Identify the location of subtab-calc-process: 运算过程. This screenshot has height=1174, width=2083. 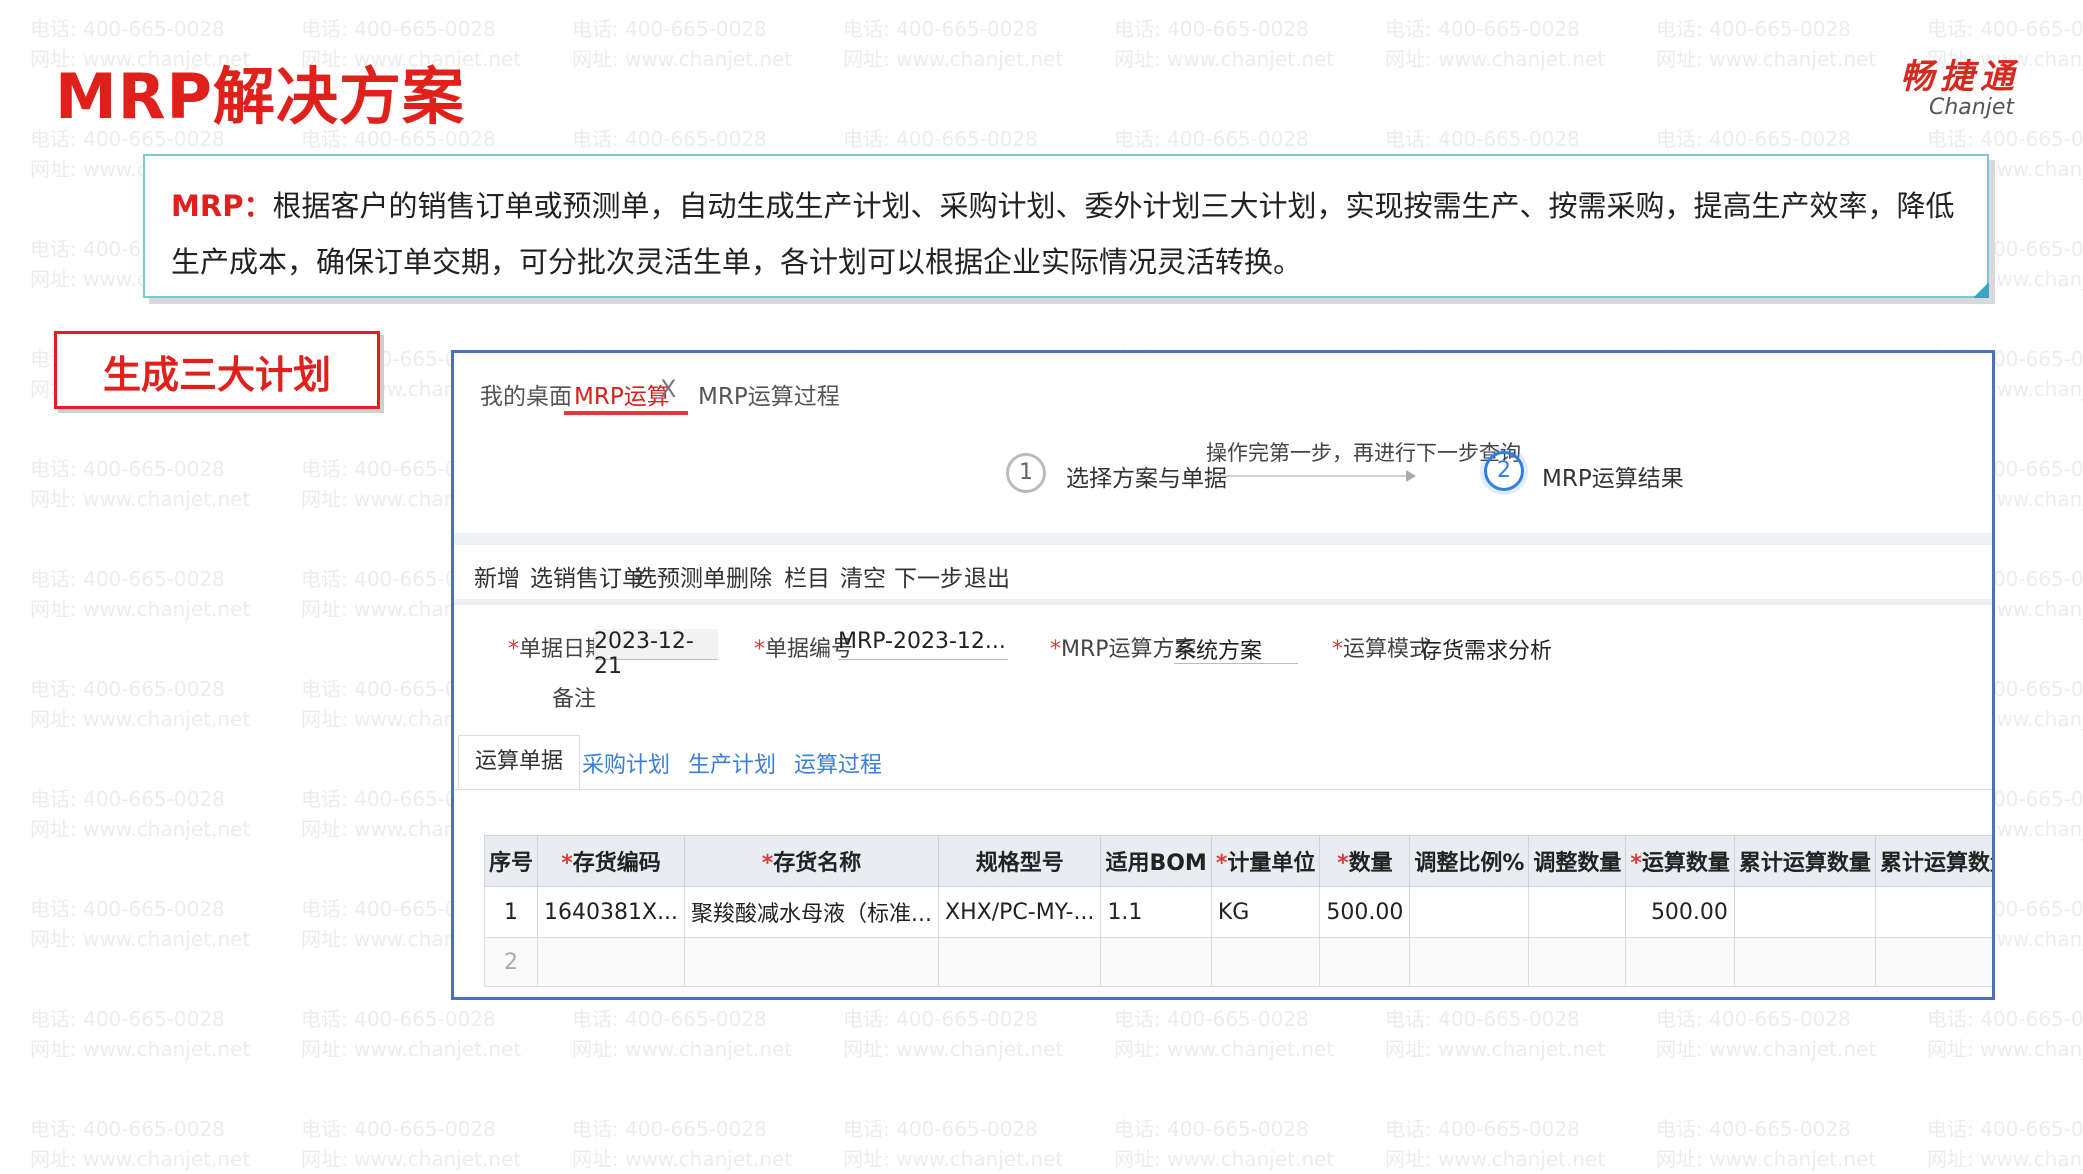
(838, 763).